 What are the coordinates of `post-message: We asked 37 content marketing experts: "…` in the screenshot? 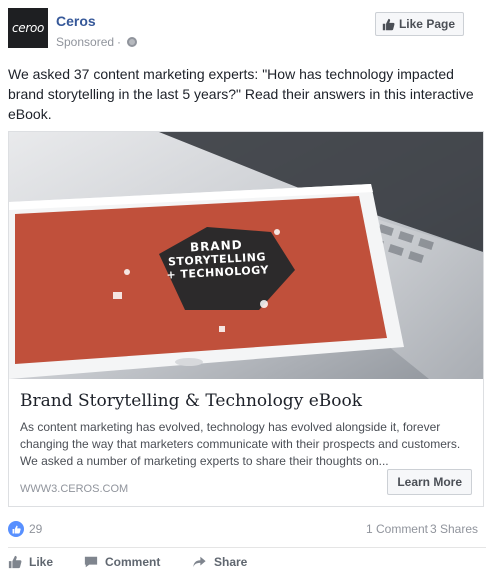 It's located at (241, 94).